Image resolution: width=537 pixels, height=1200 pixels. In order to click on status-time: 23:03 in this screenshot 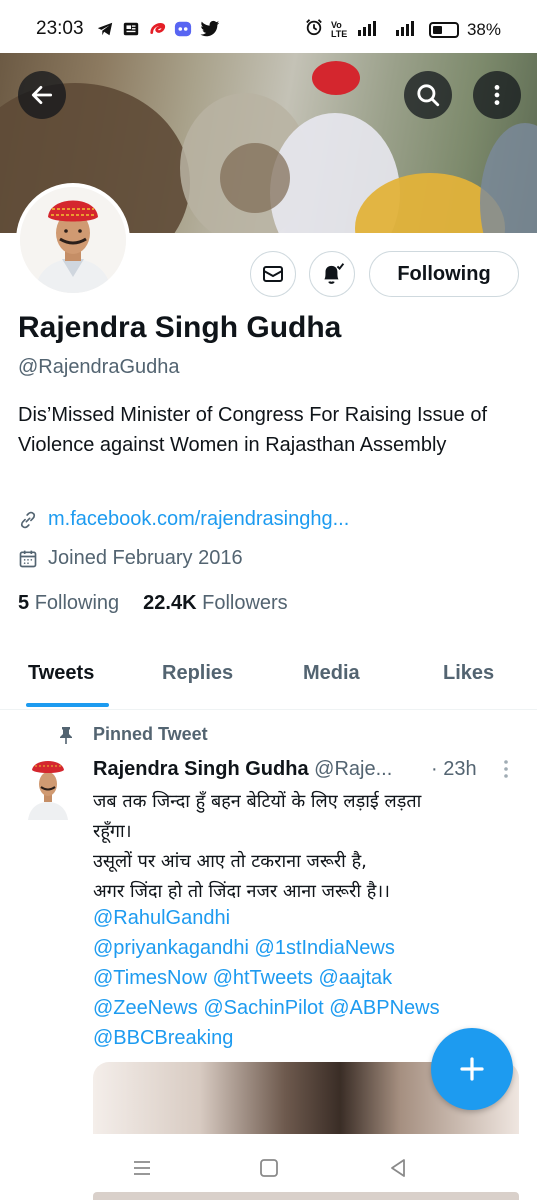, I will do `click(60, 28)`.